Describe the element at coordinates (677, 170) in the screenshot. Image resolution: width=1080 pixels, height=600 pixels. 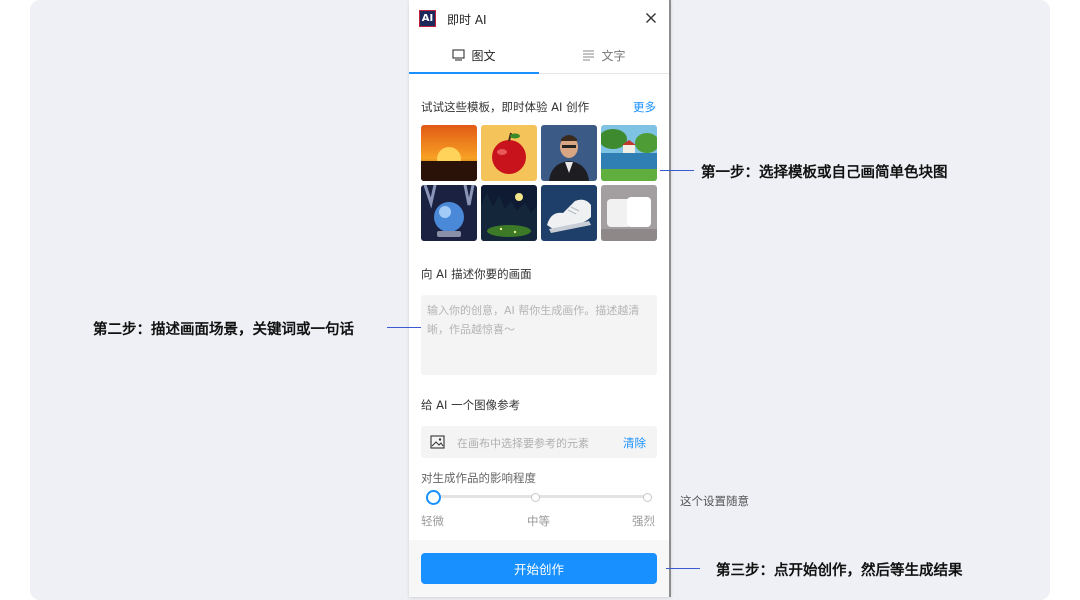
I see `step1-leader-line` at that location.